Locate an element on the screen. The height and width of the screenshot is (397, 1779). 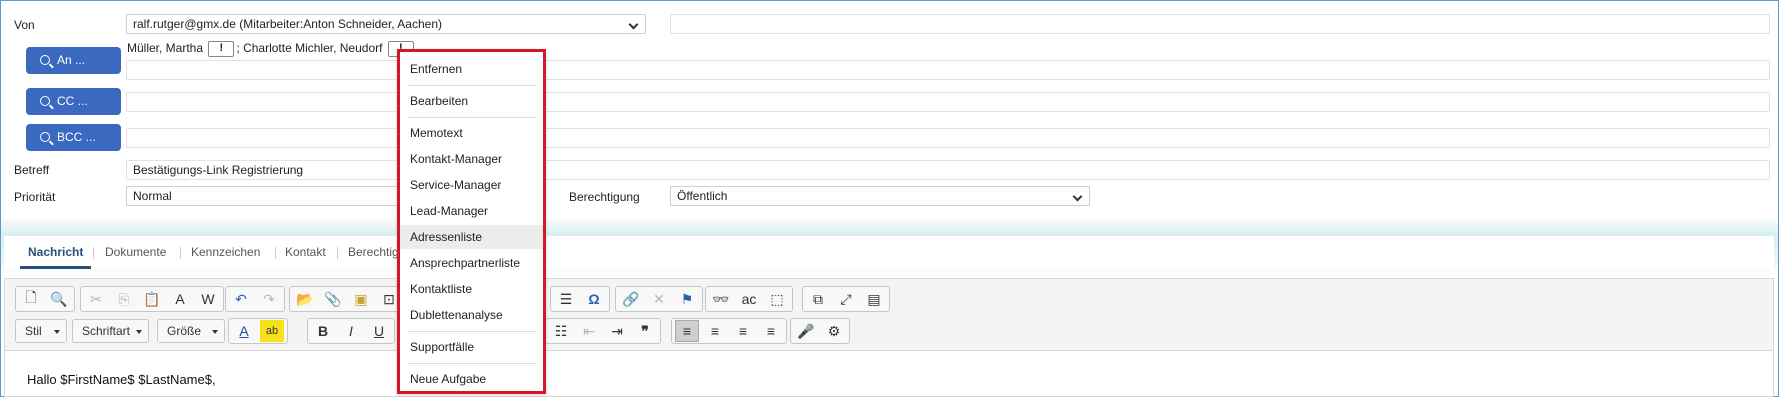
font-dropdown: Schriftart is located at coordinates (110, 331).